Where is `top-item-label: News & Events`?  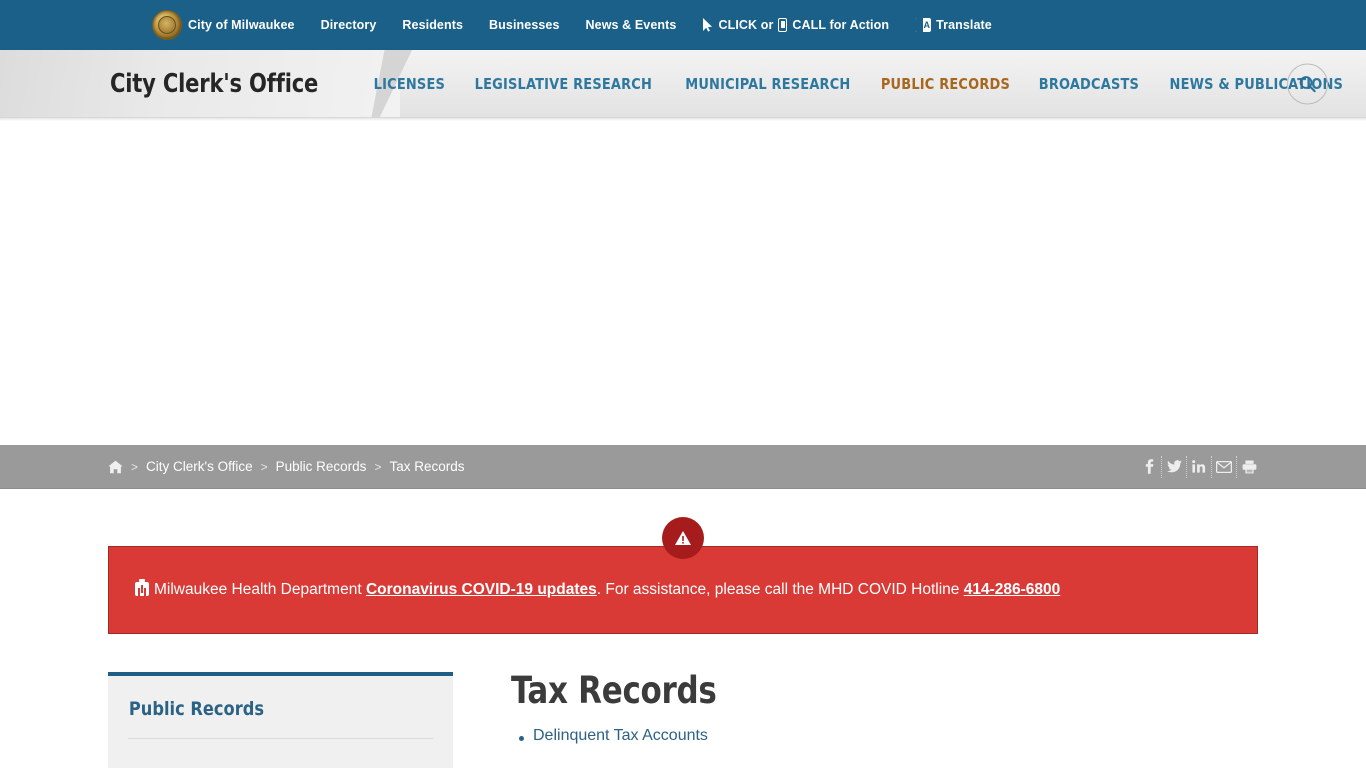
top-item-label: News & Events is located at coordinates (631, 25).